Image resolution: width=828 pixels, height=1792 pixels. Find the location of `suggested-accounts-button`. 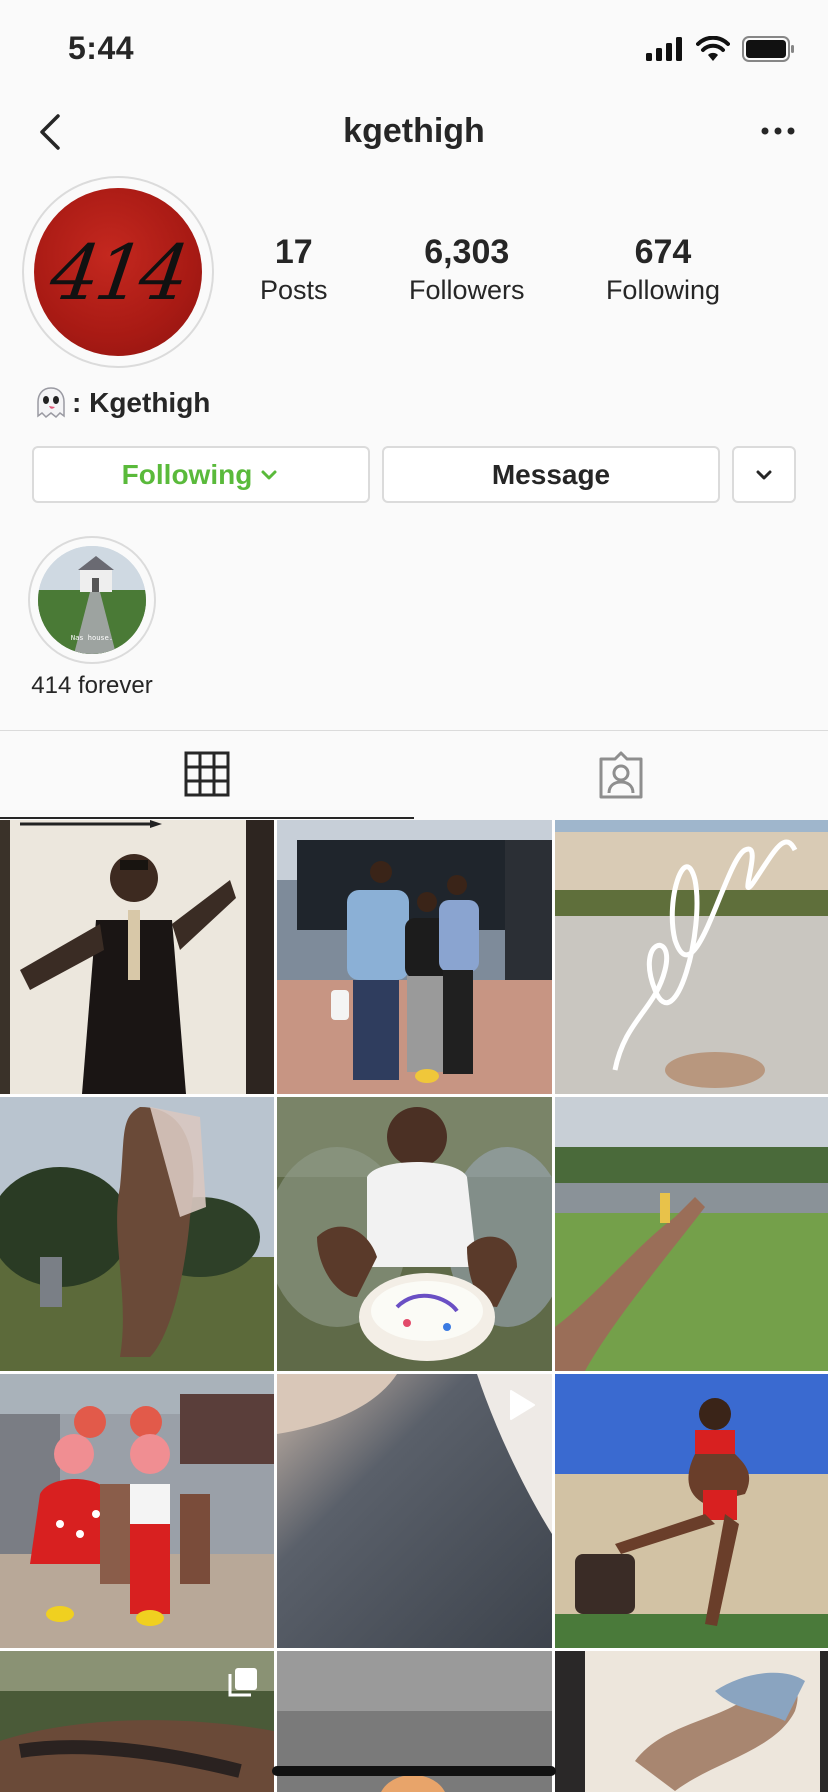

suggested-accounts-button is located at coordinates (764, 474).